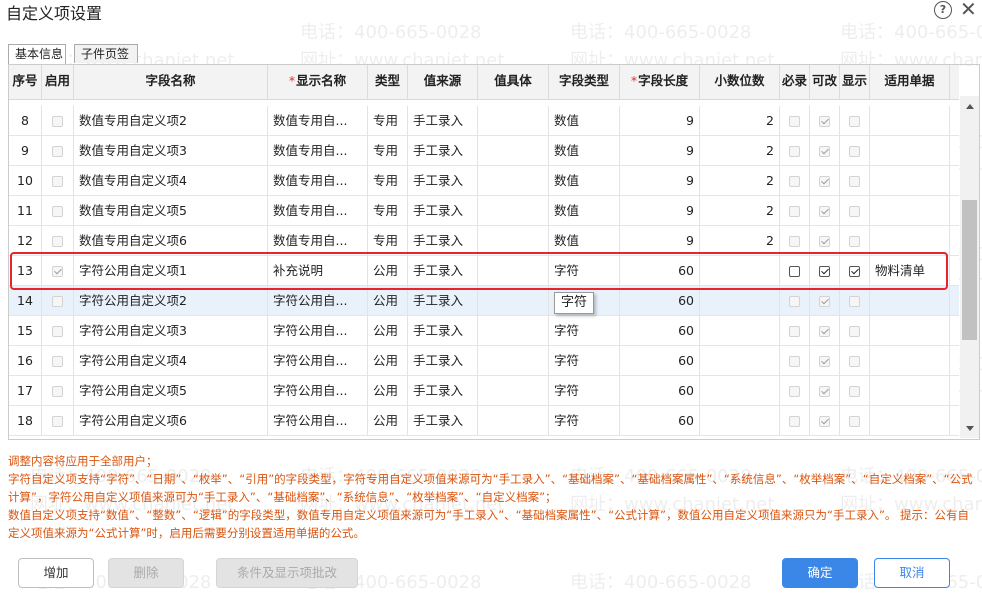 The width and height of the screenshot is (982, 594). What do you see at coordinates (106, 53) in the screenshot?
I see `tab-subpage: 子件页签` at bounding box center [106, 53].